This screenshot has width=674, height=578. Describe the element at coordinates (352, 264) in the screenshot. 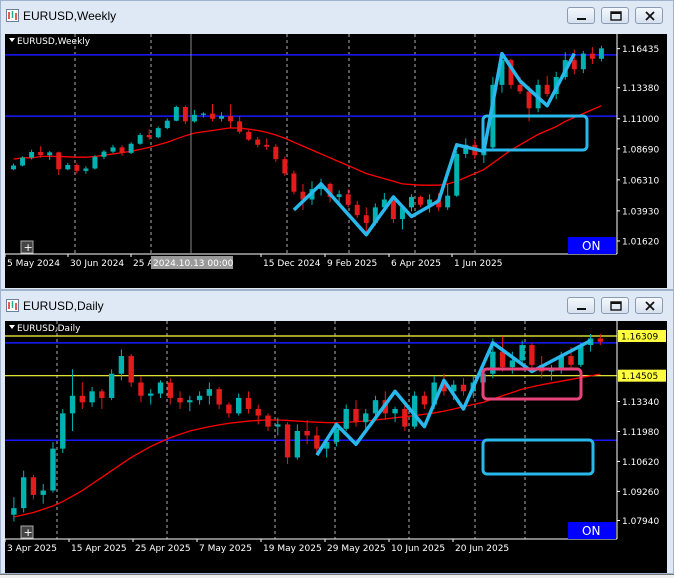

I see `x-tick-label: 9 Feb 2025` at that location.